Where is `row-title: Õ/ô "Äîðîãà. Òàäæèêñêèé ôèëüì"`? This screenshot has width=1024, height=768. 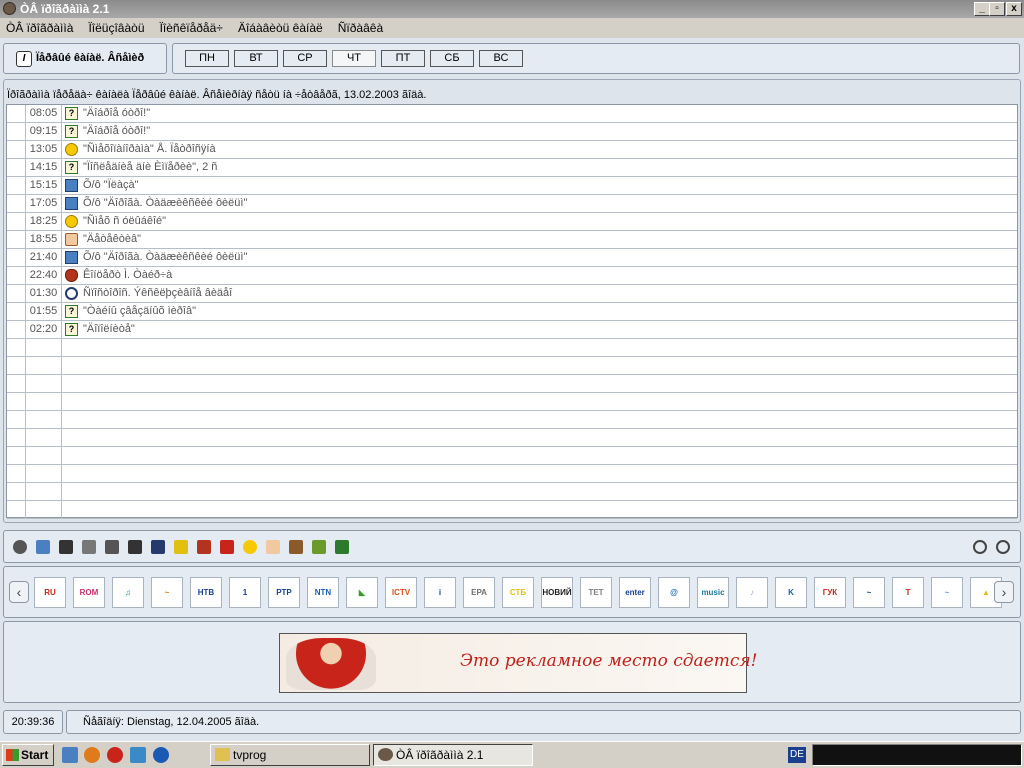 row-title: Õ/ô "Äîðîãà. Òàäæèêñêèé ôèëüì" is located at coordinates (165, 203).